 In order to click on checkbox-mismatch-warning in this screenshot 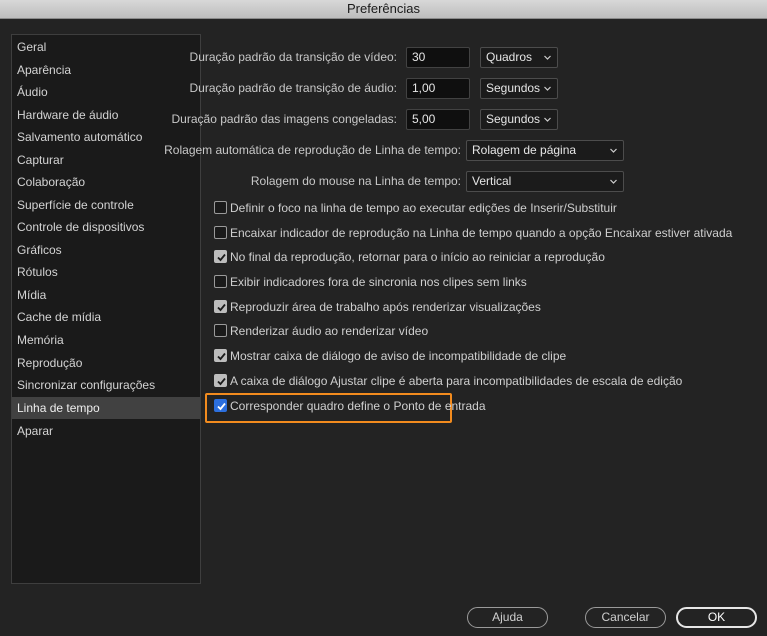, I will do `click(220, 355)`.